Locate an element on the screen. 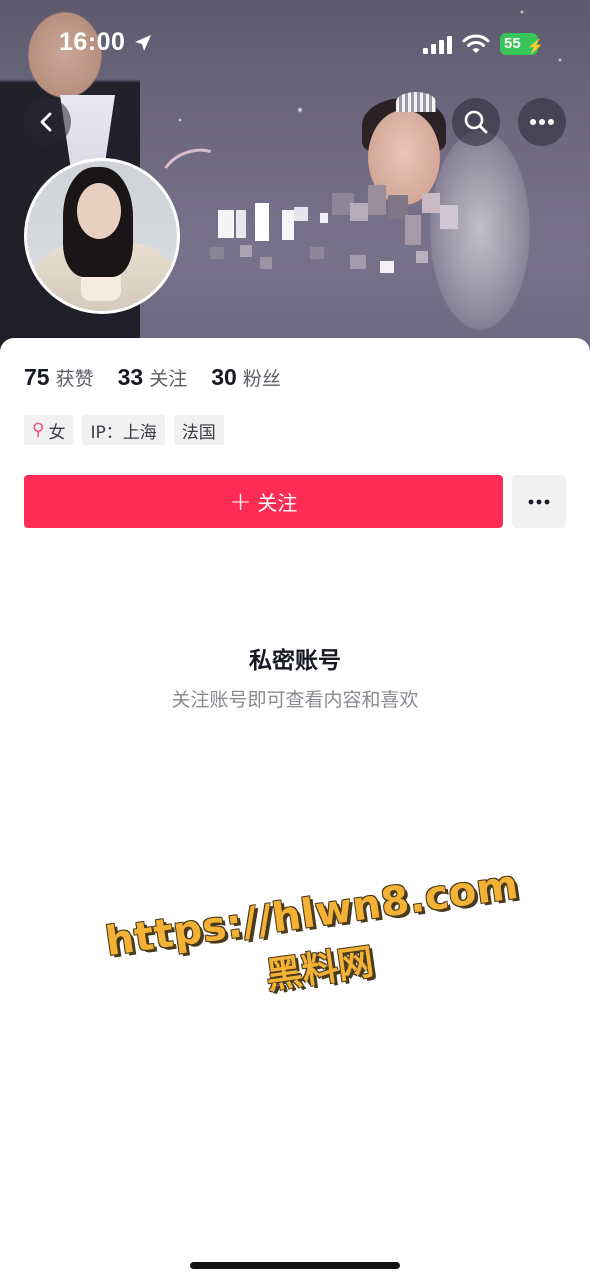 This screenshot has height=1280, width=590. ip-label: IP：上海 is located at coordinates (123, 432).